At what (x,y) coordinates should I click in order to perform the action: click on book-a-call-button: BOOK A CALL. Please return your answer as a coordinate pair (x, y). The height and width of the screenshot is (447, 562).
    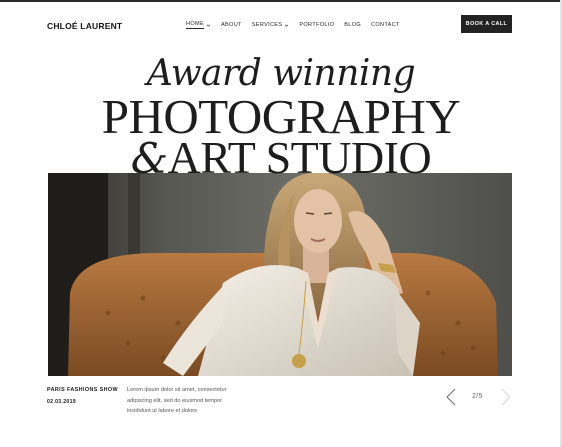
    Looking at the image, I should click on (486, 24).